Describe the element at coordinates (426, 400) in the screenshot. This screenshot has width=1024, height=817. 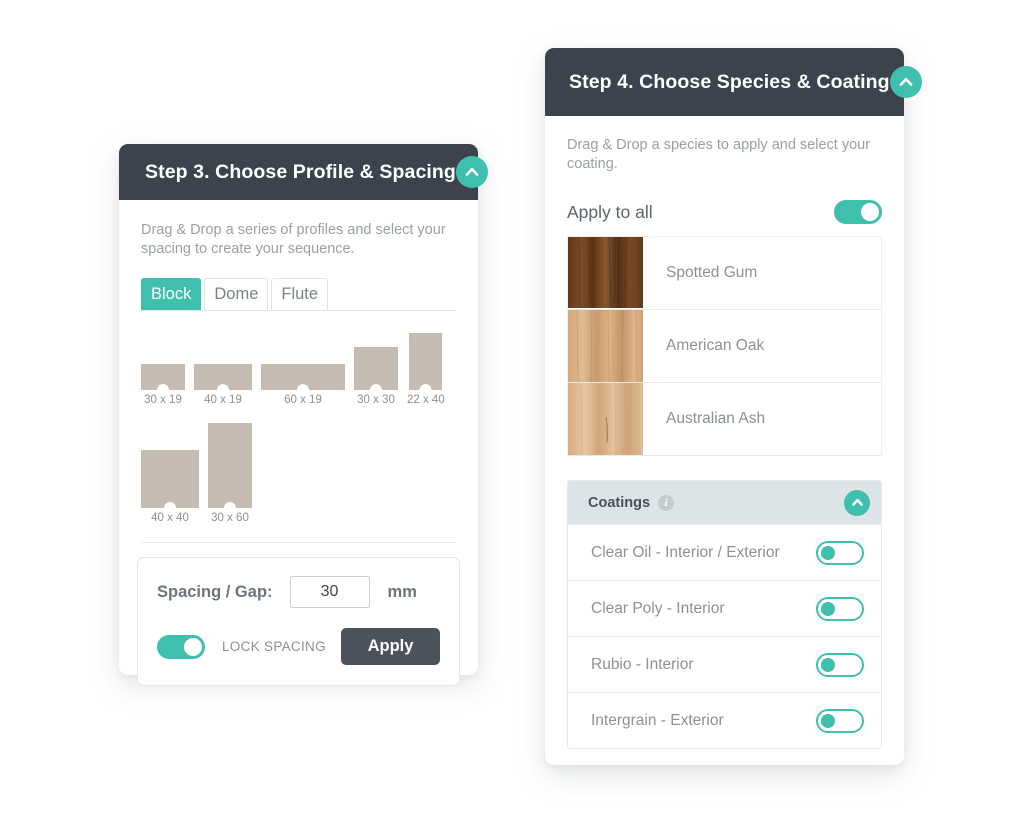
I see `profile-label: 22 x 40` at that location.